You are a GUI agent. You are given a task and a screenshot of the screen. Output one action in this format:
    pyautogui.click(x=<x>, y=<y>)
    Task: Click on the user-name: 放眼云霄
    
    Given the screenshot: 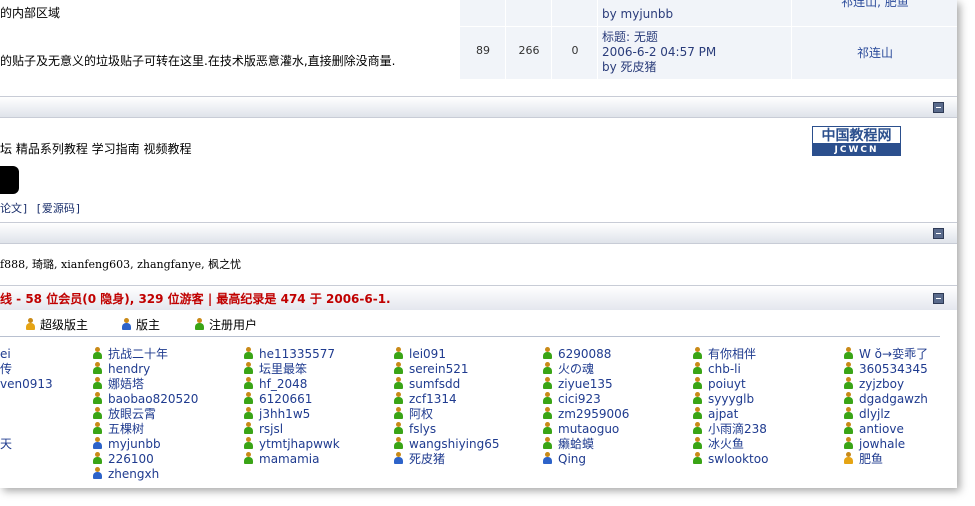 What is the action you would take?
    pyautogui.click(x=132, y=414)
    